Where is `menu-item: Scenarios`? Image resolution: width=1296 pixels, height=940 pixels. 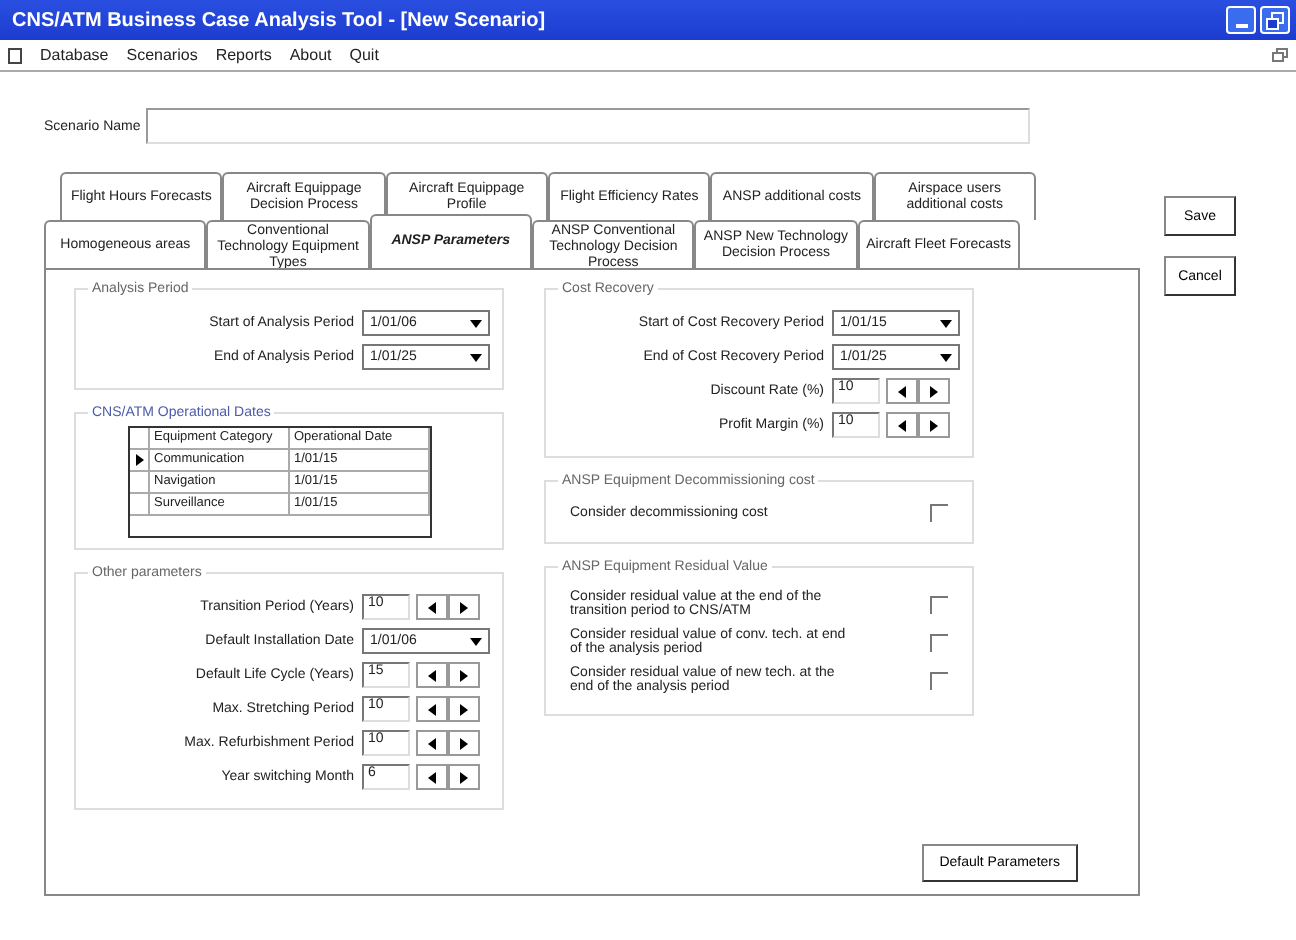 menu-item: Scenarios is located at coordinates (162, 55).